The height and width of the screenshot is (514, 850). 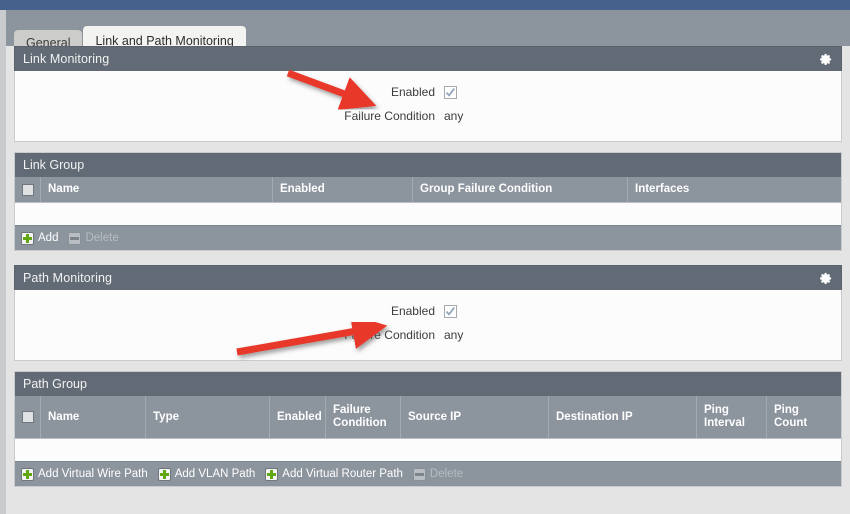 I want to click on path-group-column-enabled: Enabled, so click(x=298, y=417).